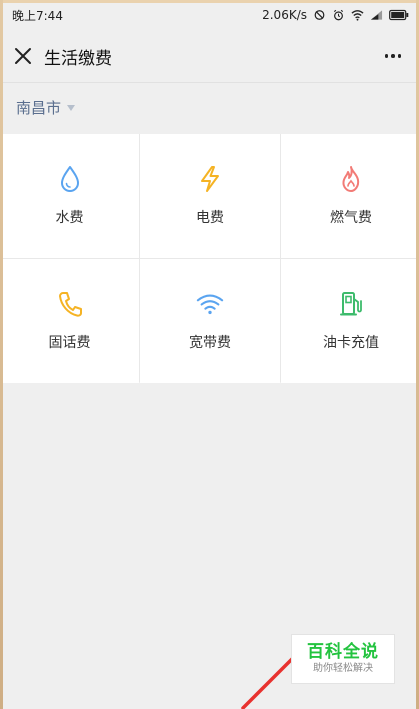  I want to click on service-landline: 固话费, so click(69, 321).